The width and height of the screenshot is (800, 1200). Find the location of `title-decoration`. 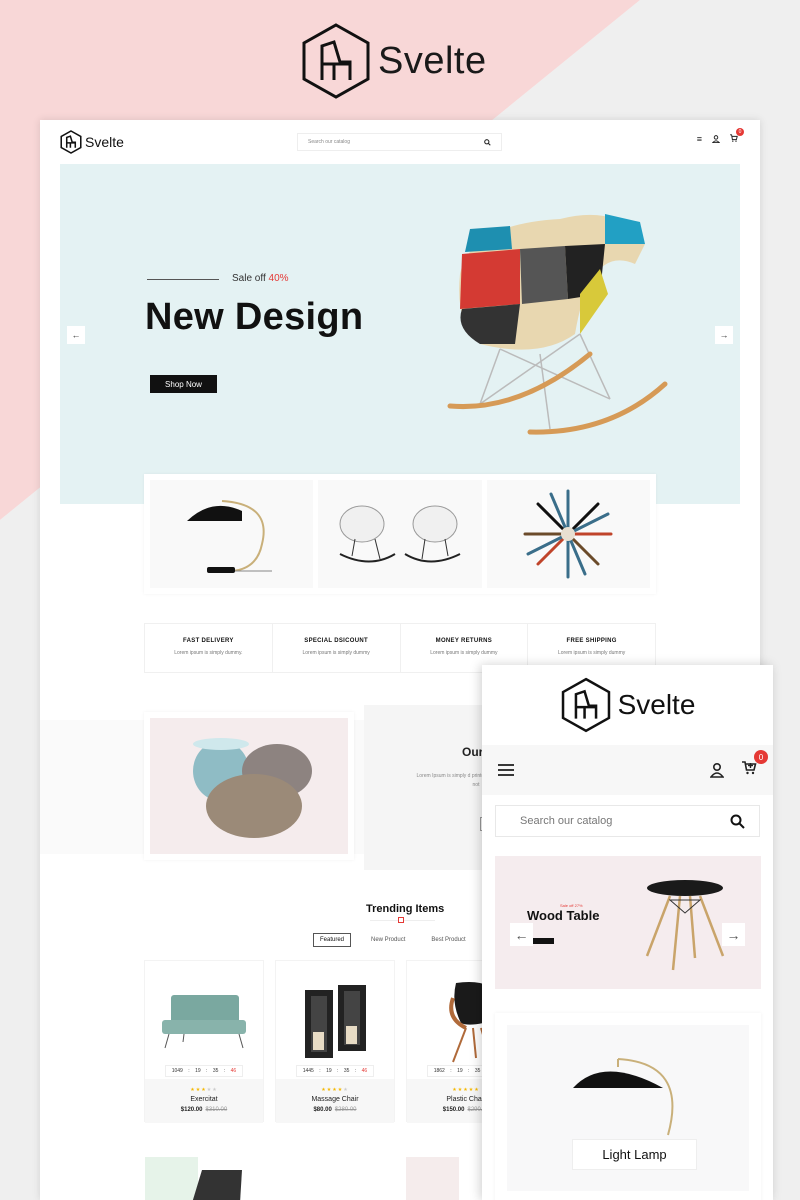

title-decoration is located at coordinates (402, 920).